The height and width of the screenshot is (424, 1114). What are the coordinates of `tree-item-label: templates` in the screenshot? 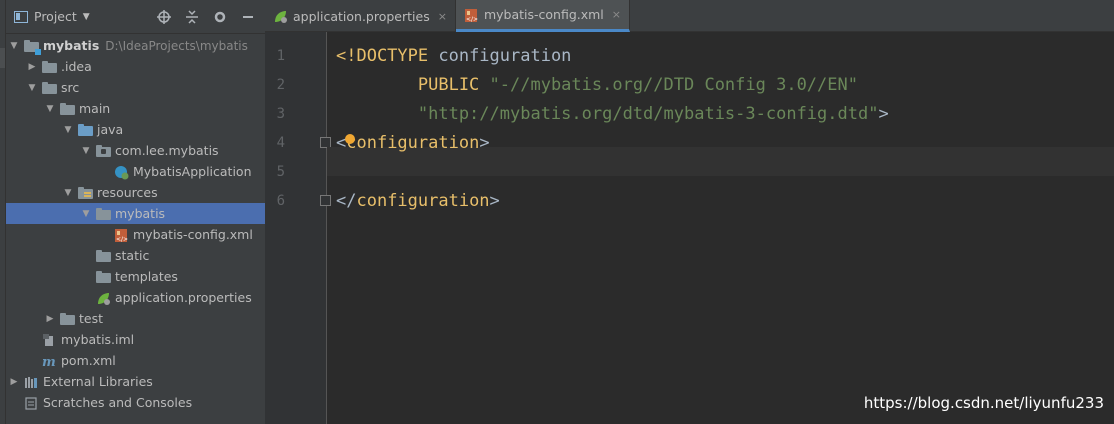 It's located at (146, 276).